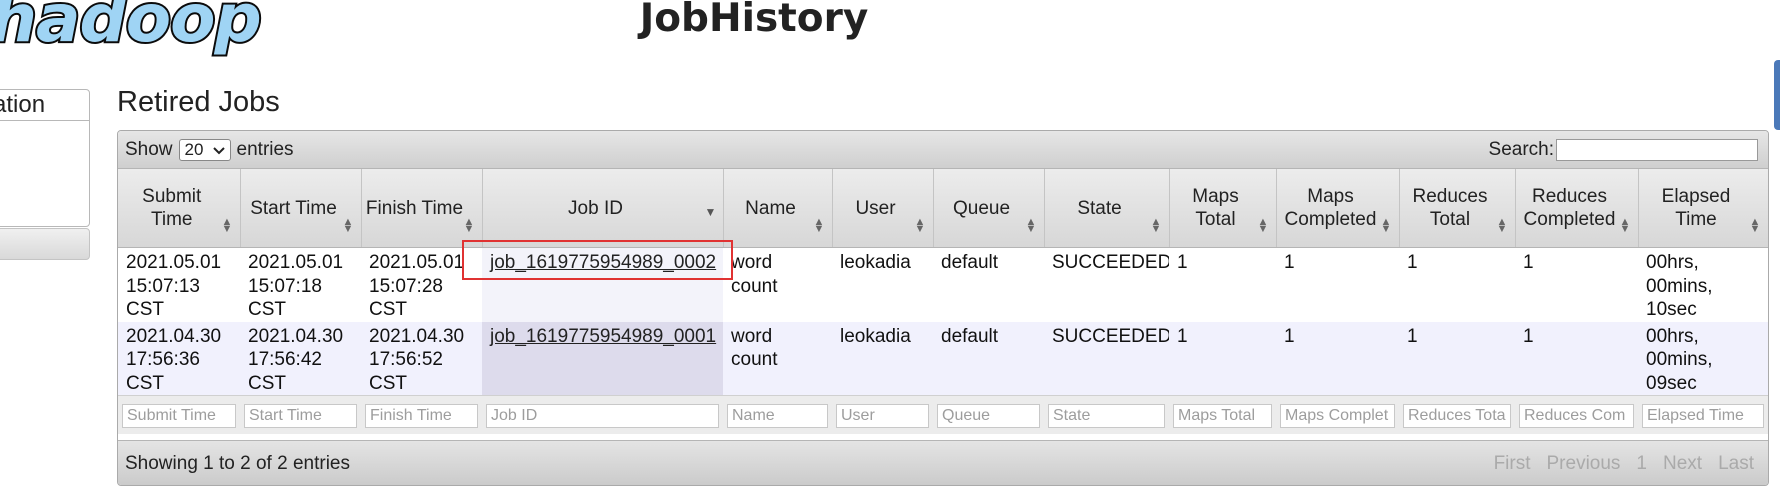 The image size is (1780, 498). What do you see at coordinates (883, 208) in the screenshot?
I see `column-header-user: User ▲ ▼` at bounding box center [883, 208].